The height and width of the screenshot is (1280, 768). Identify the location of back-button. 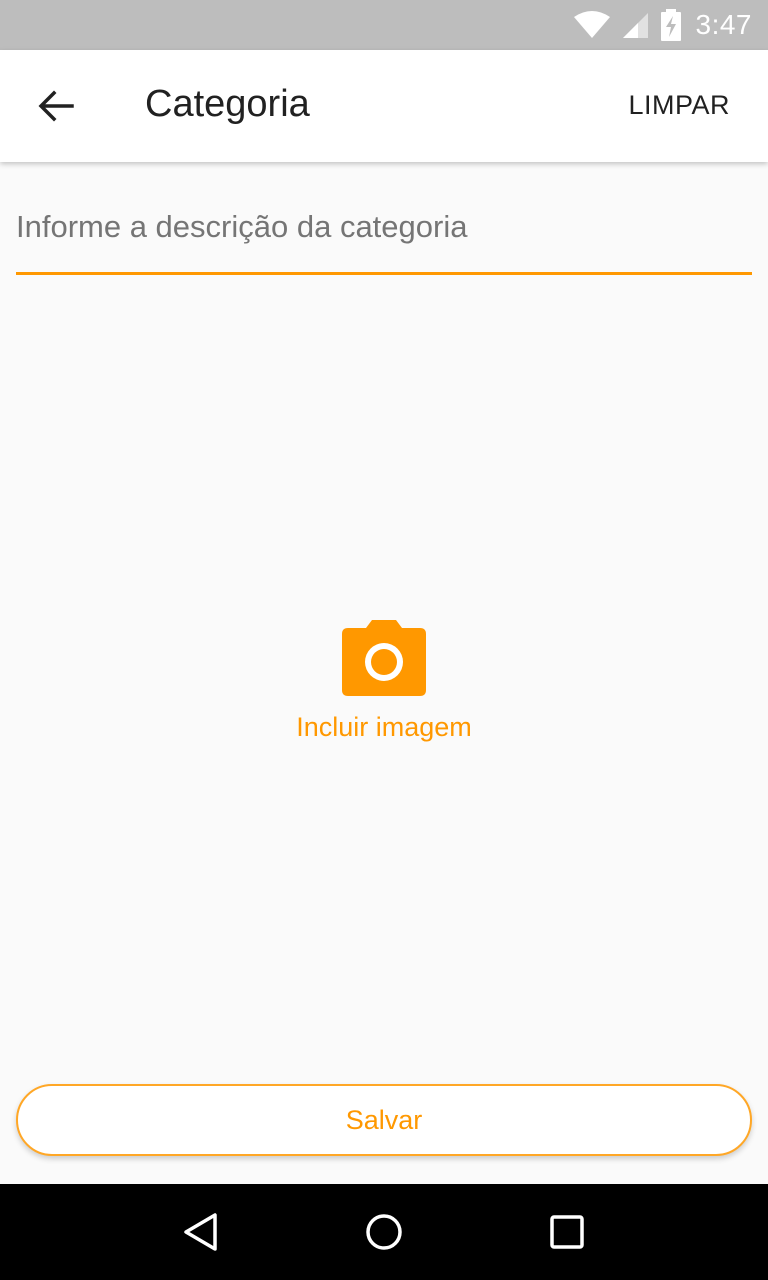
(56, 106).